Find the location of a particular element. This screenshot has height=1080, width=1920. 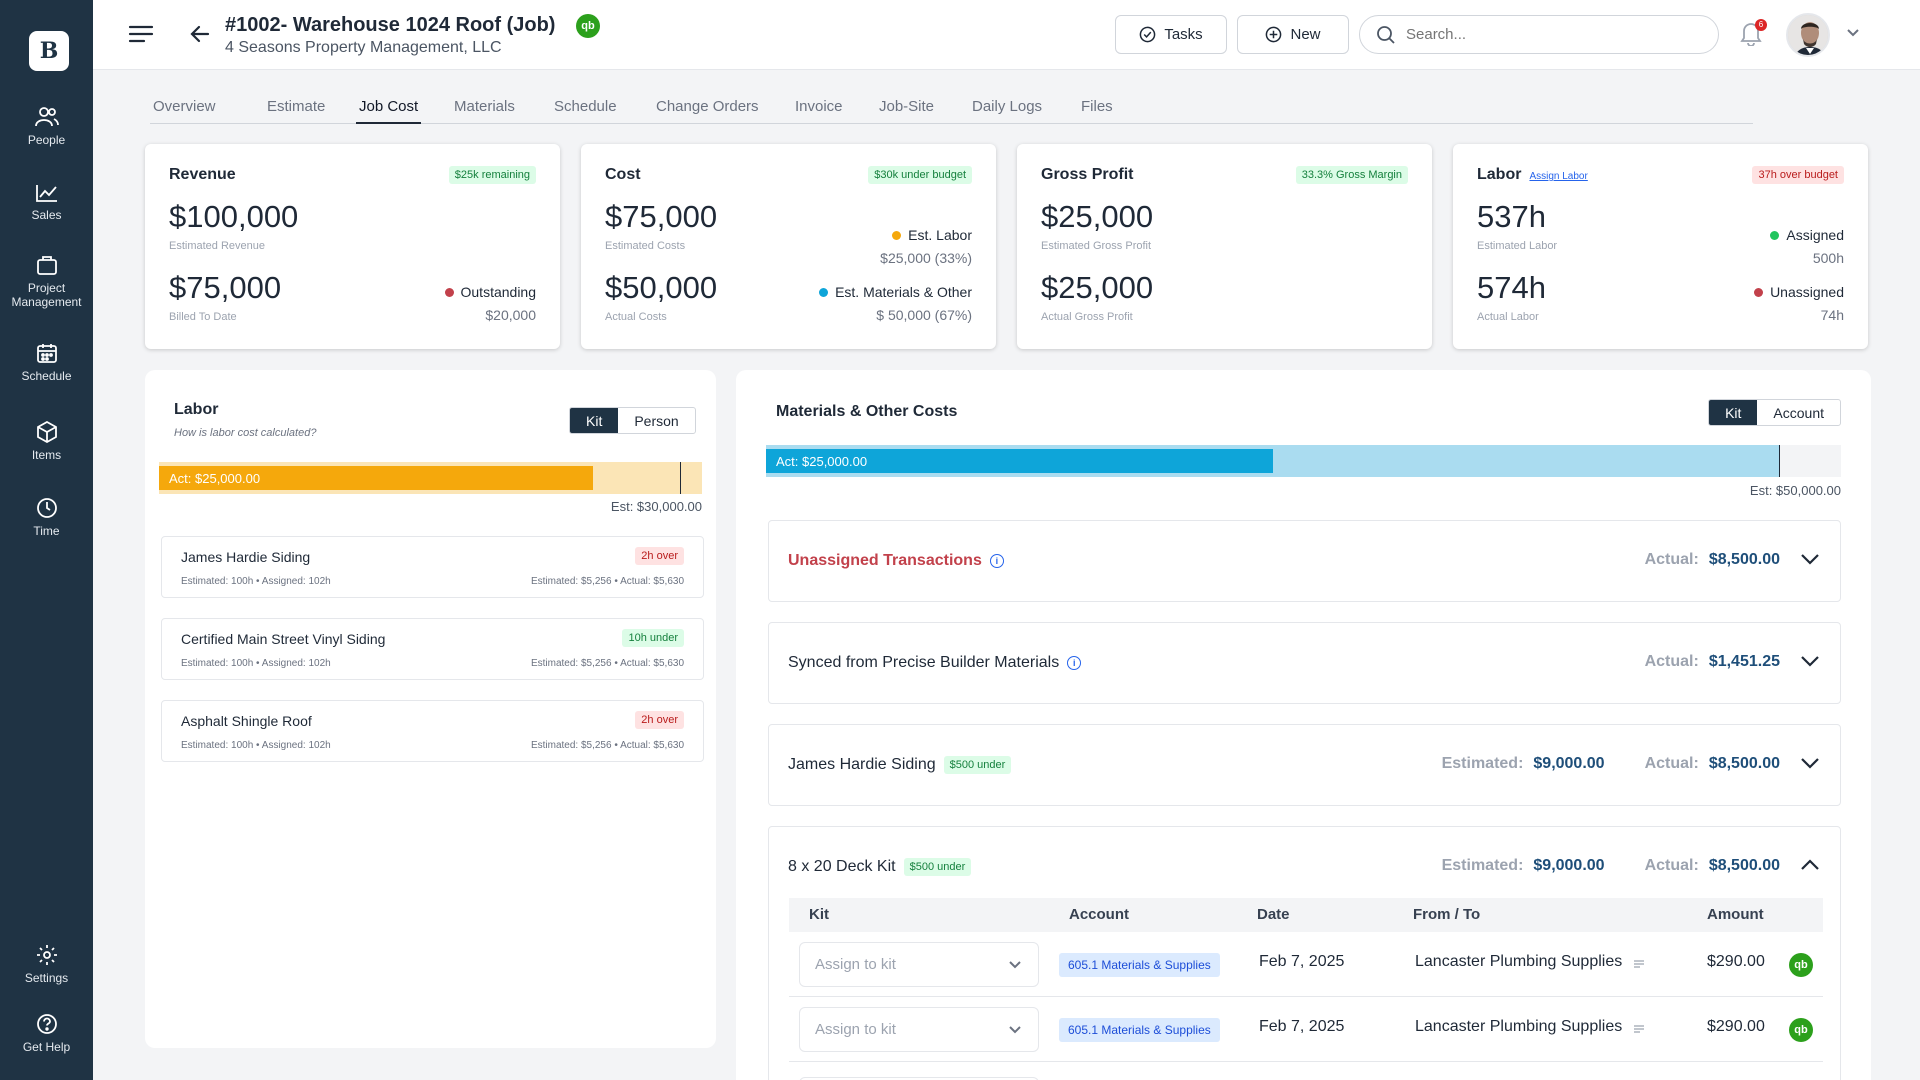

actual-value: 574h is located at coordinates (1511, 287).